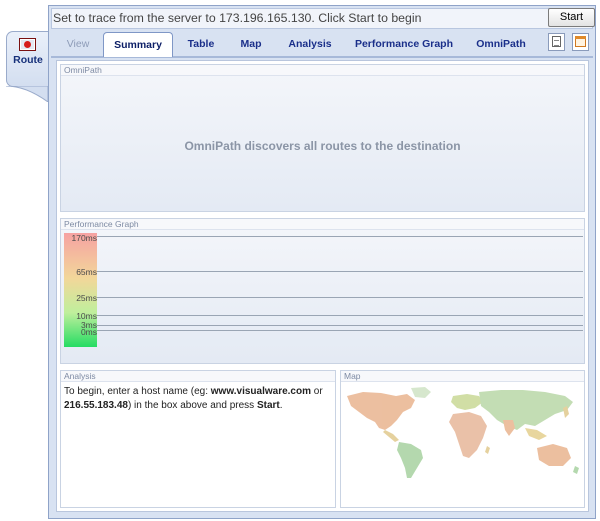 Image resolution: width=600 pixels, height=521 pixels. I want to click on document-icon, so click(556, 42).